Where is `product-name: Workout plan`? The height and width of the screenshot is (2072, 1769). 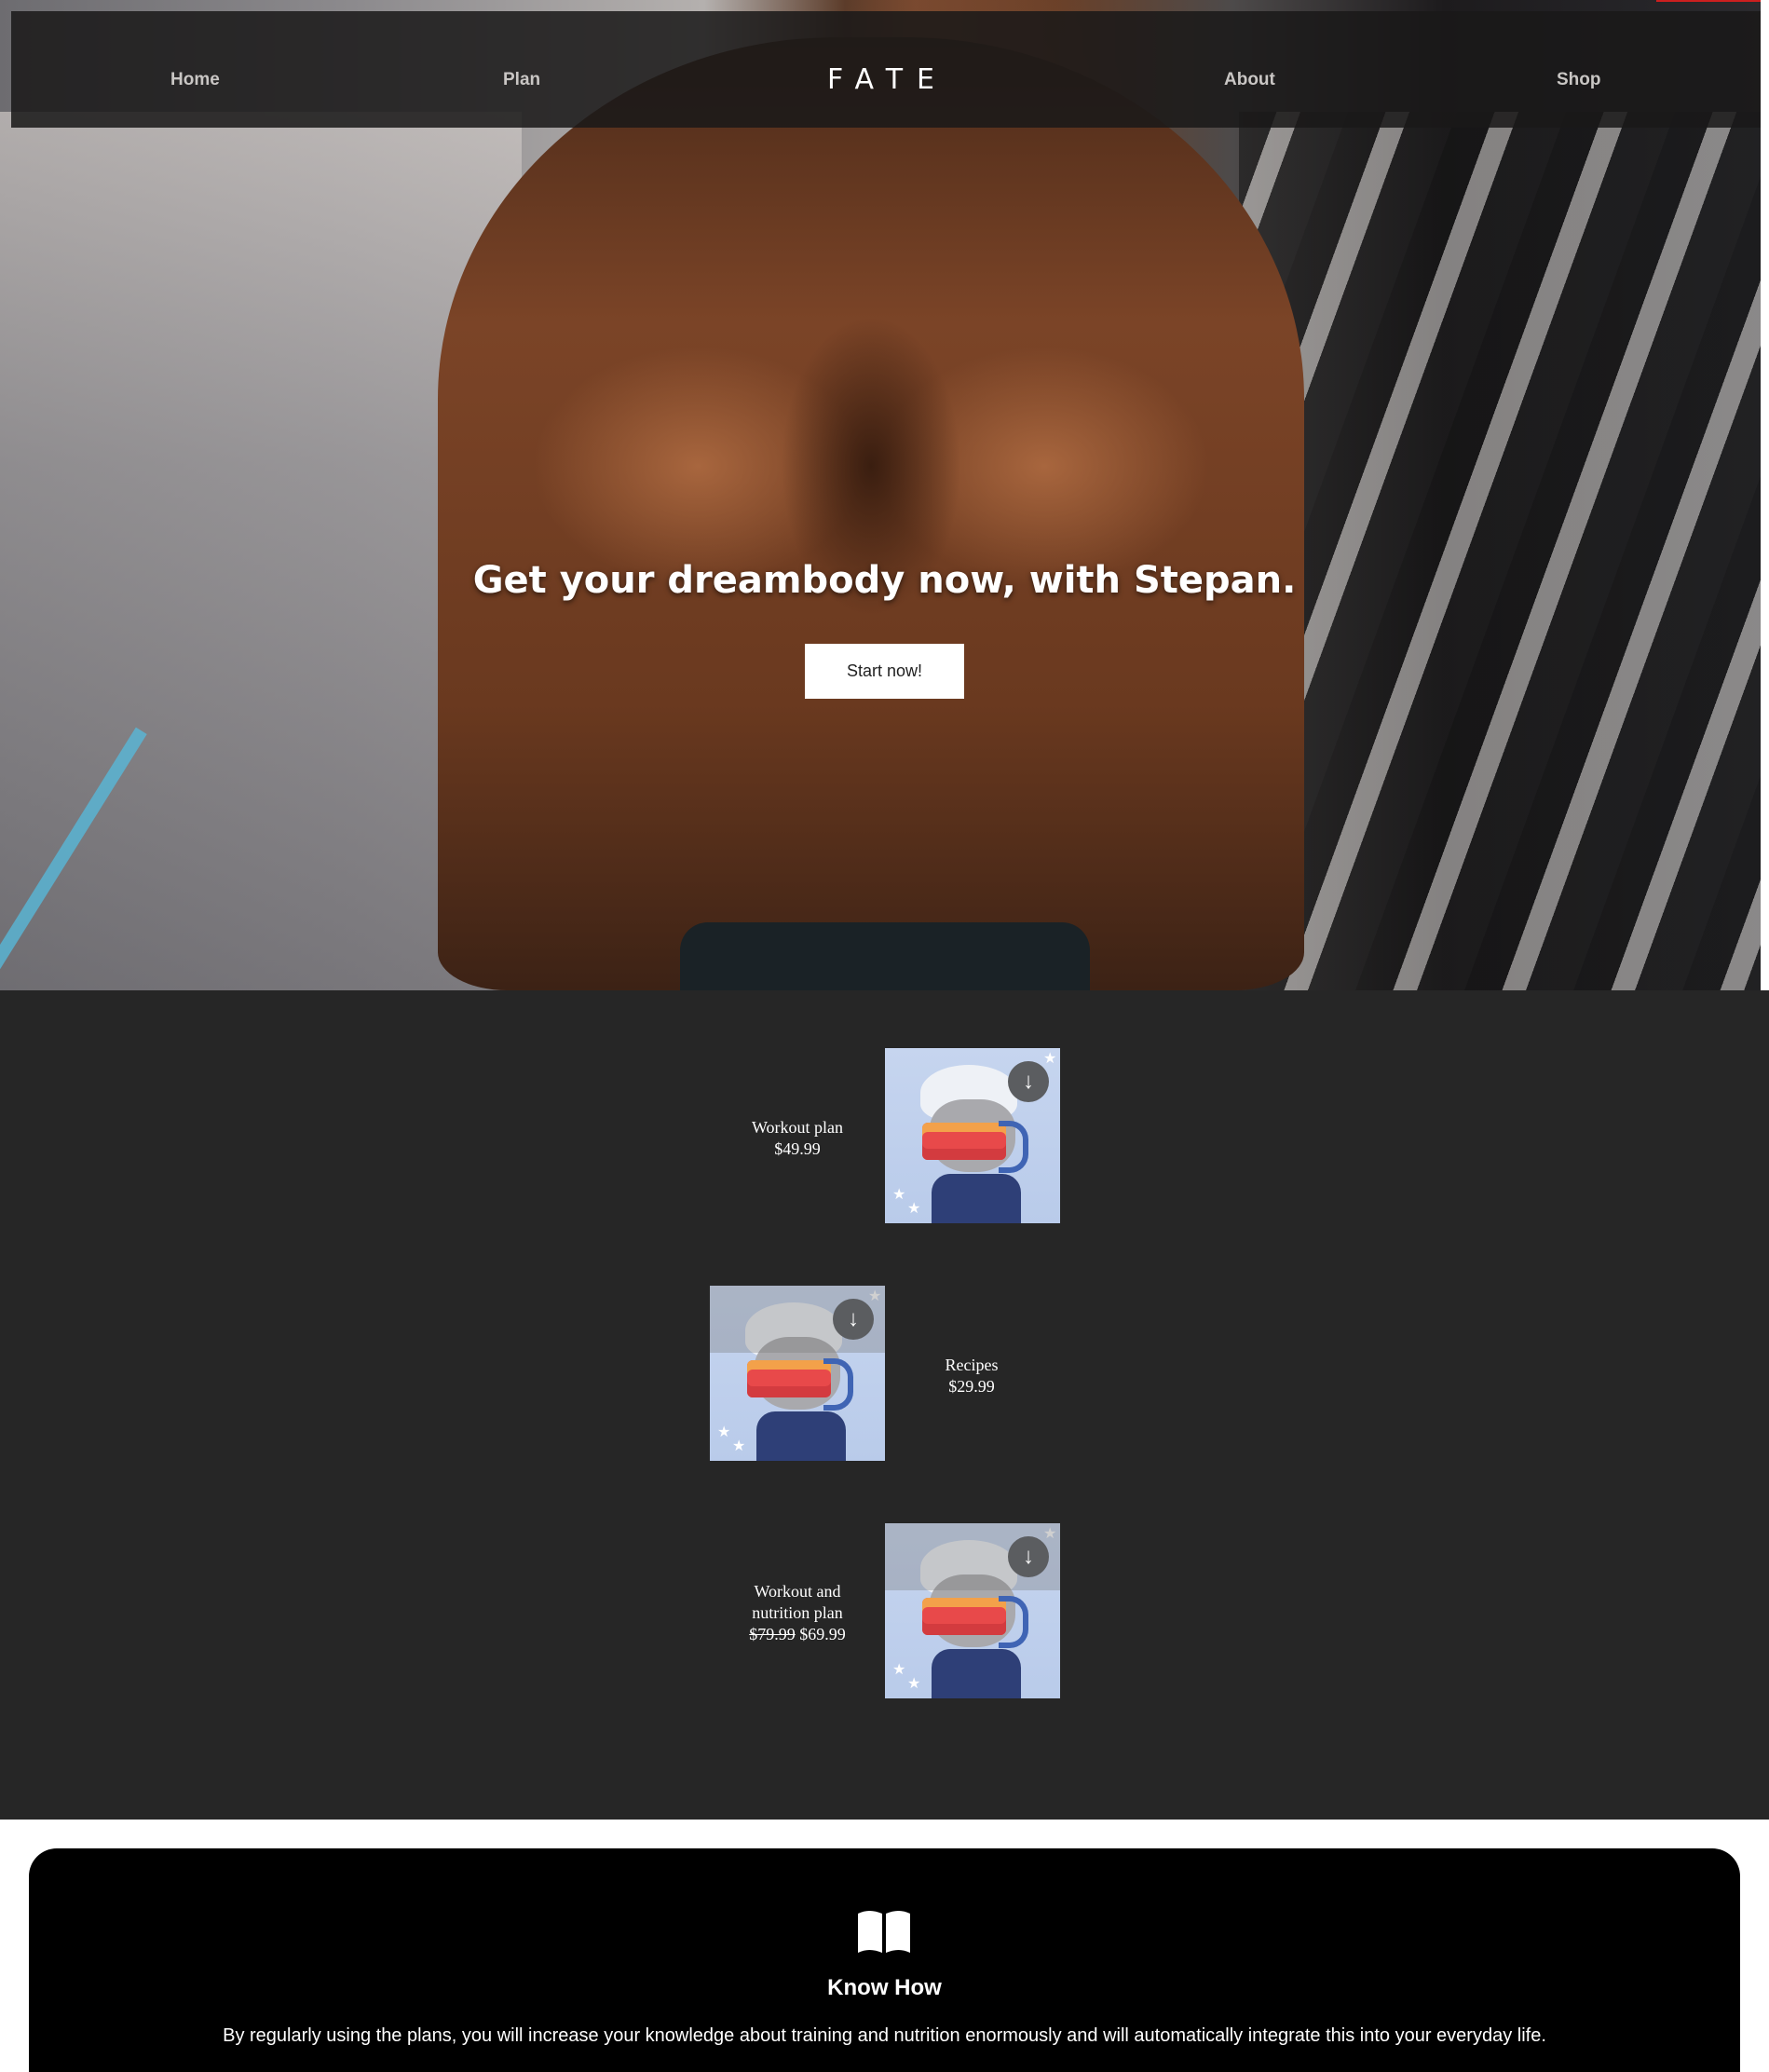
product-name: Workout plan is located at coordinates (797, 1127).